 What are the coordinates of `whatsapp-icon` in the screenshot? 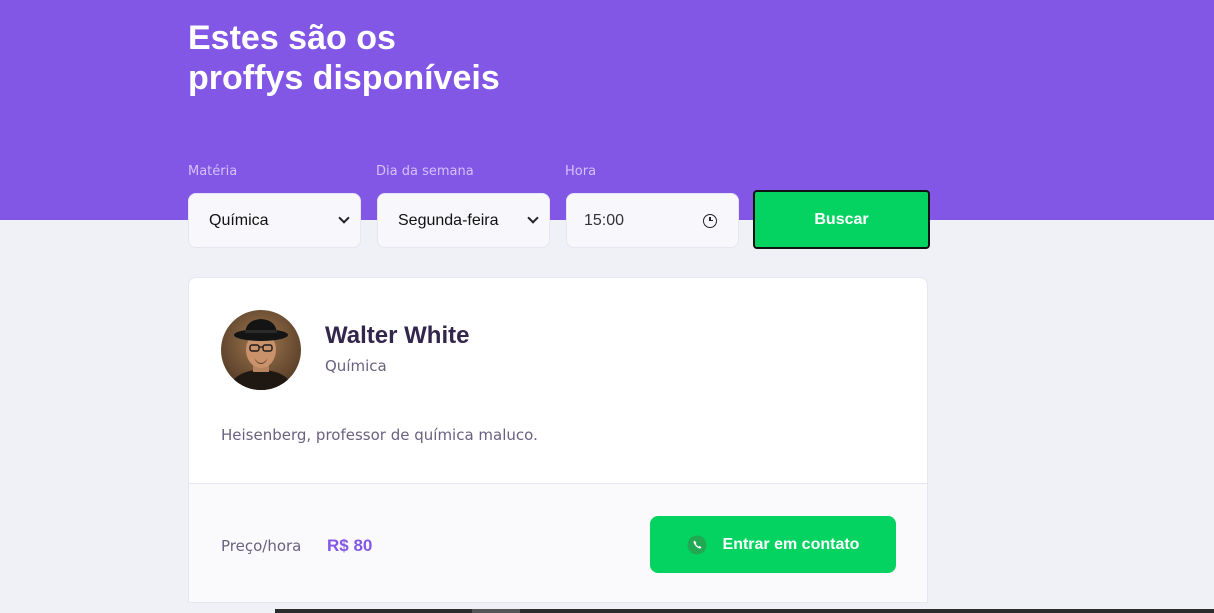 It's located at (697, 544).